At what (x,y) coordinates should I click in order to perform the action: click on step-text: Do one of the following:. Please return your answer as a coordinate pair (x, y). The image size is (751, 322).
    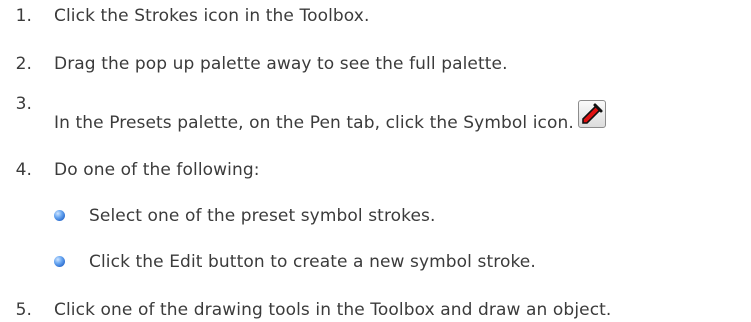
    Looking at the image, I should click on (157, 170).